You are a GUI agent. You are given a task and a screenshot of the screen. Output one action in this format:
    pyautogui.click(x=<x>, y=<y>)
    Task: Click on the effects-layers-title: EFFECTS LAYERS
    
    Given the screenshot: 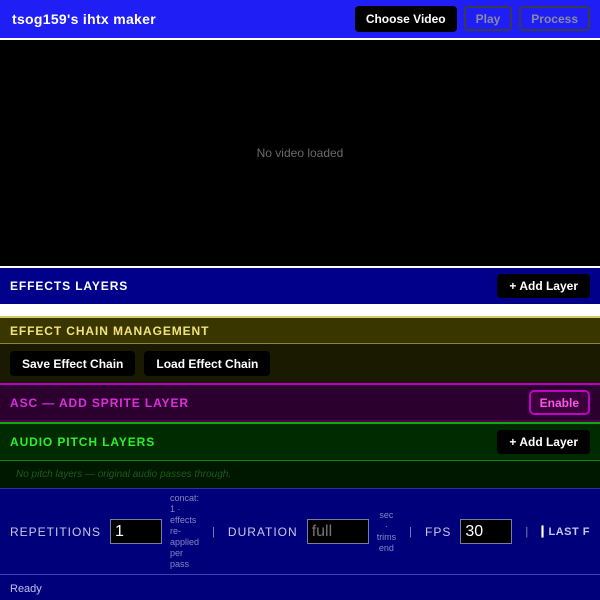 What is the action you would take?
    pyautogui.click(x=69, y=286)
    